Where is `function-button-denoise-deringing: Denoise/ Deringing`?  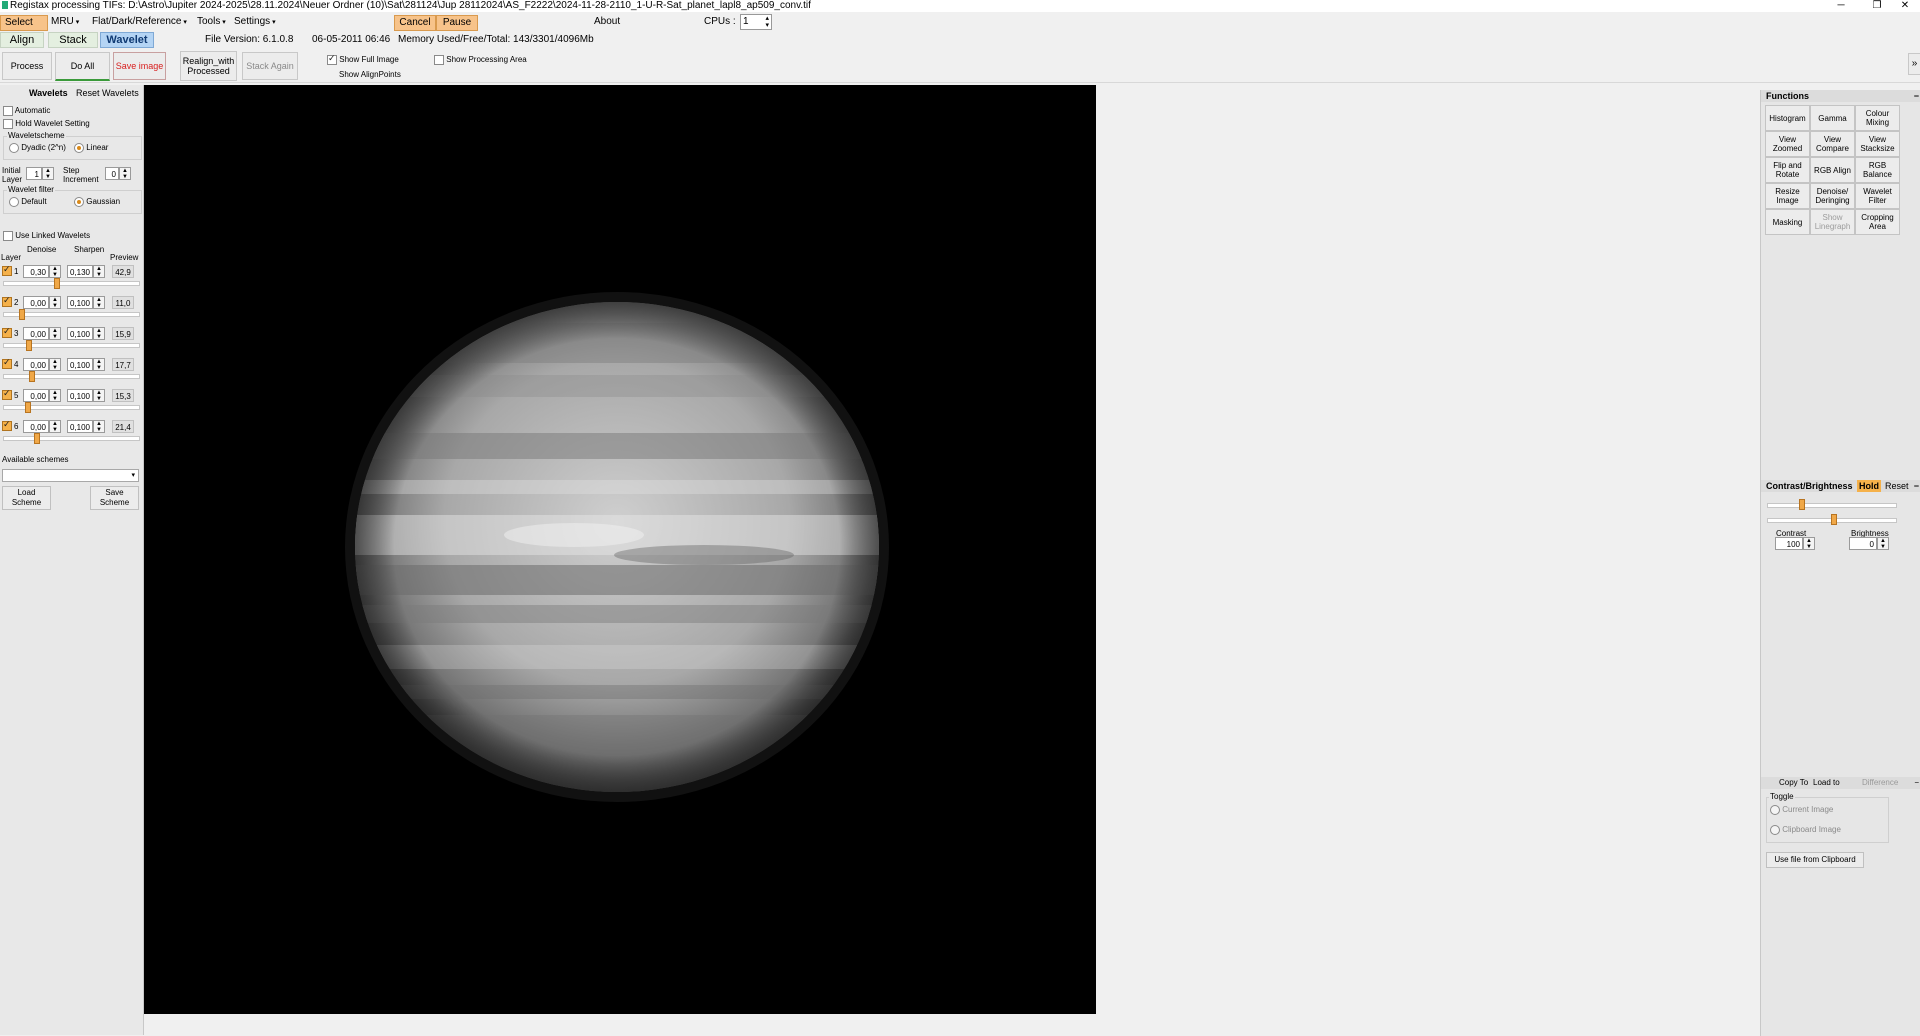 function-button-denoise-deringing: Denoise/ Deringing is located at coordinates (1832, 196).